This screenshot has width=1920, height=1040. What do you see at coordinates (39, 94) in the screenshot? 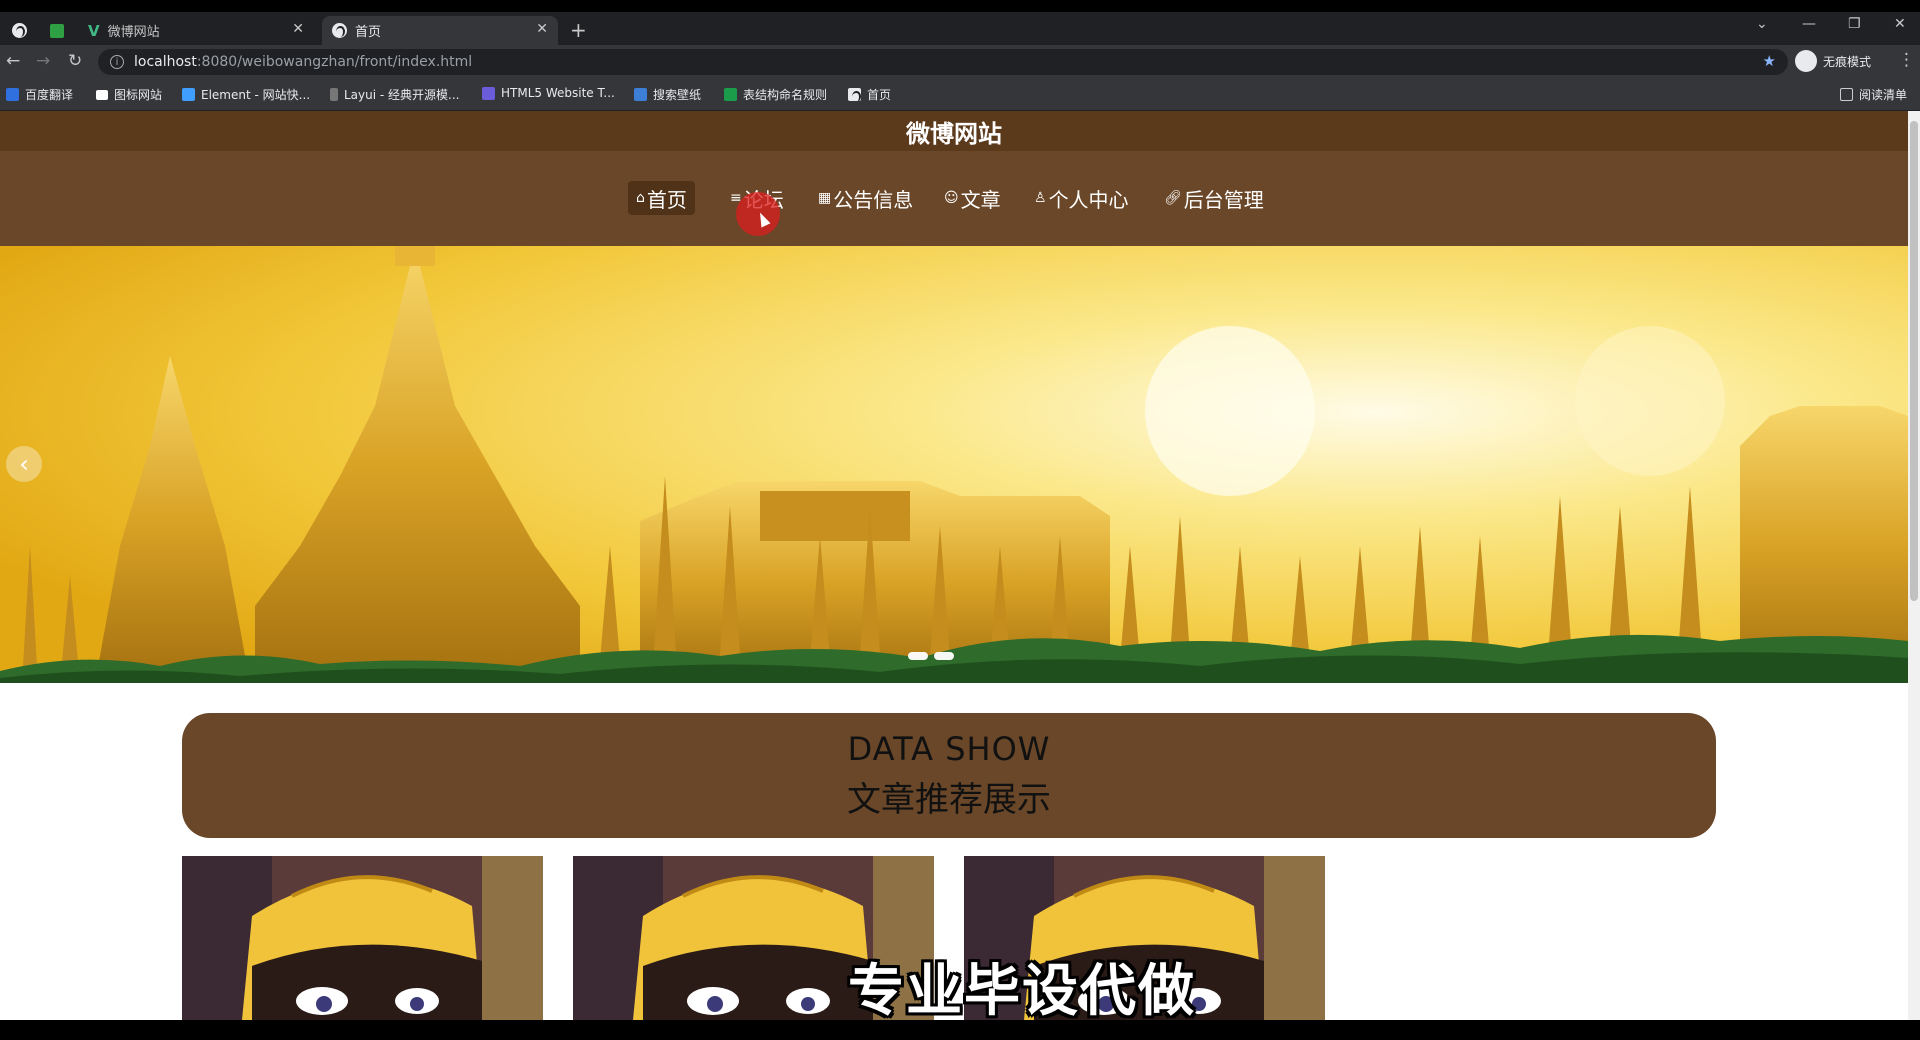
I see `bookmark-item: 百度翻译` at bounding box center [39, 94].